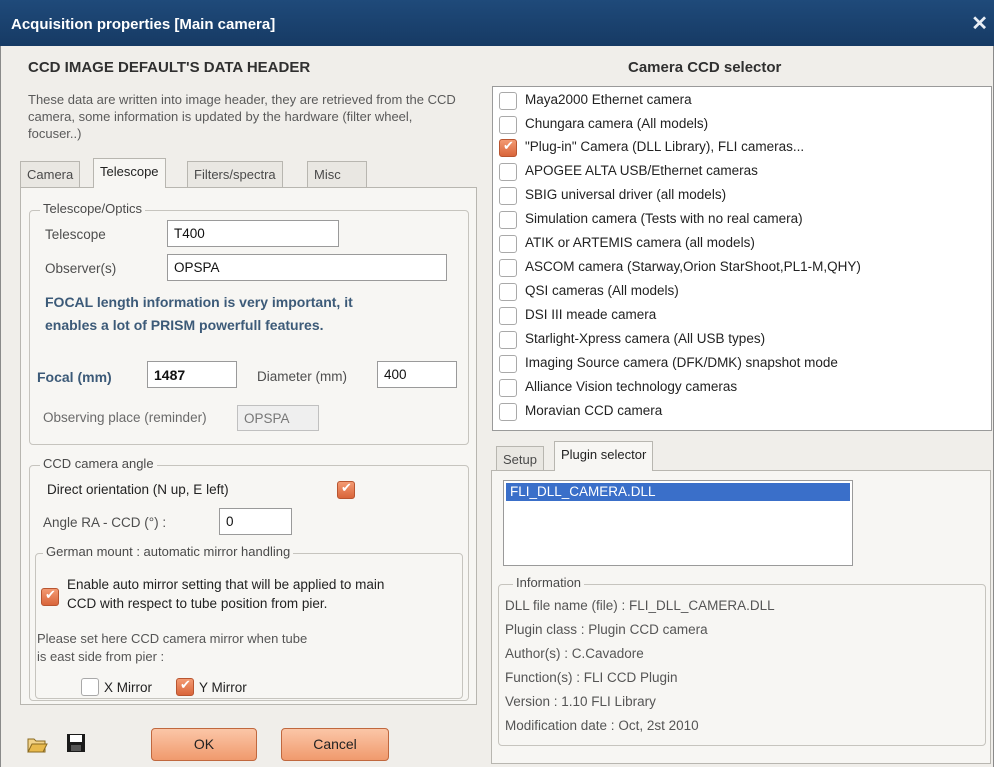  Describe the element at coordinates (249, 626) in the screenshot. I see `german-mount-group` at that location.